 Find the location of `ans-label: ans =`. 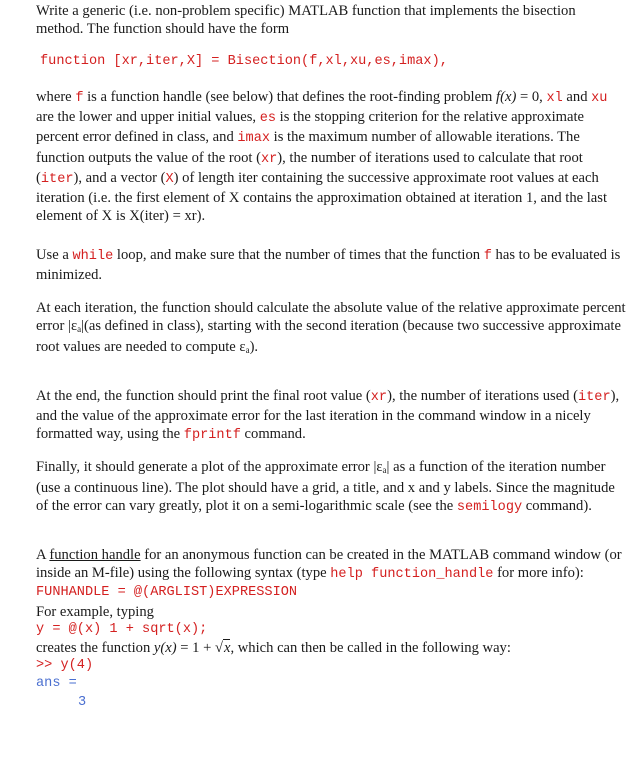

ans-label: ans = is located at coordinates (56, 684).